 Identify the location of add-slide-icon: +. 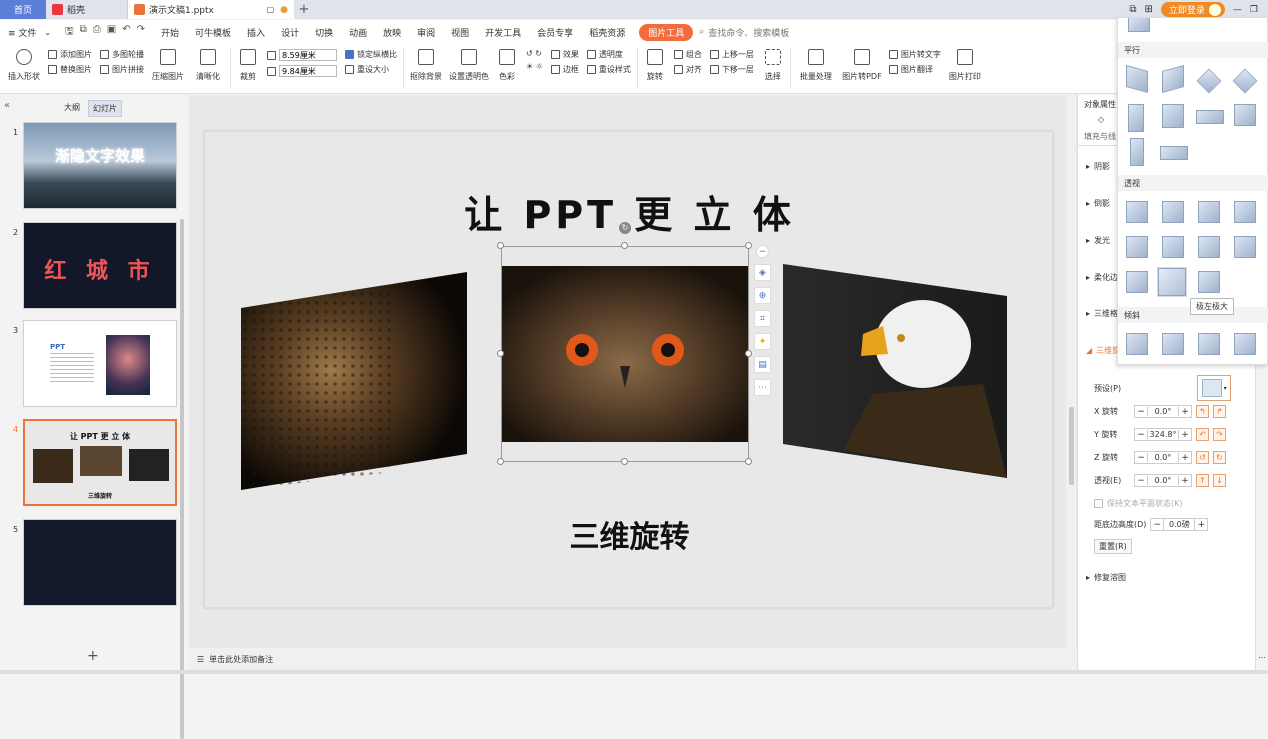
(93, 656).